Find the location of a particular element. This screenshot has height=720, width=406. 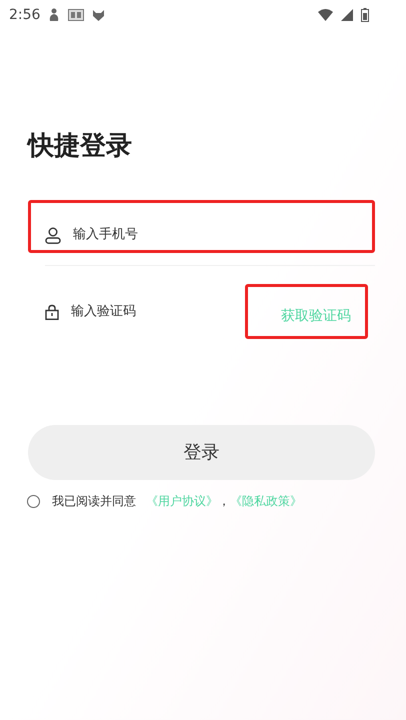

agreement-link: 《隐私政策》 is located at coordinates (266, 501).